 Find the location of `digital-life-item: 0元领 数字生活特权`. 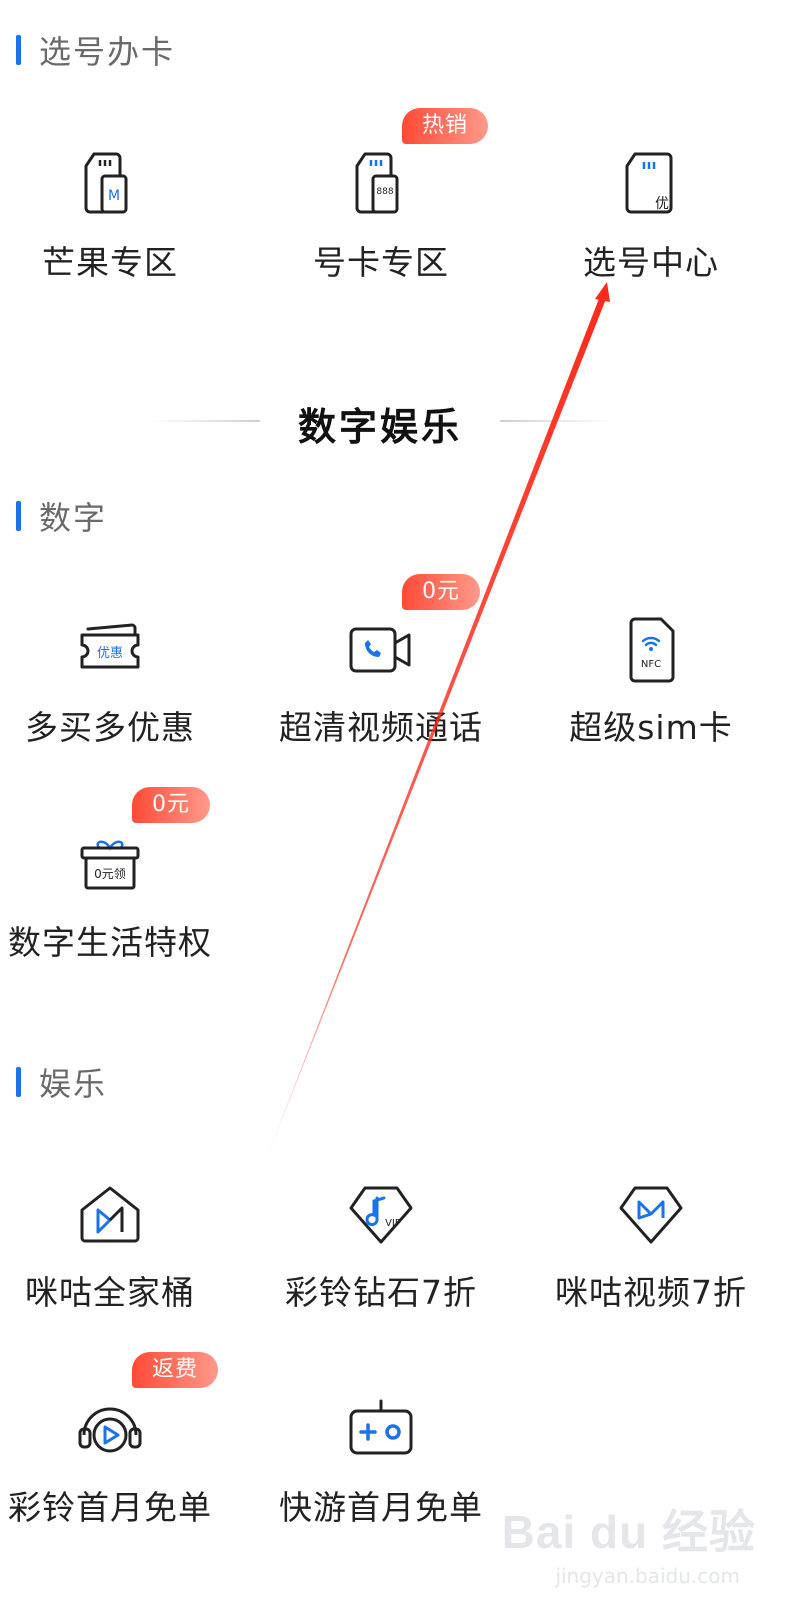

digital-life-item: 0元领 数字生活特权 is located at coordinates (120, 915).